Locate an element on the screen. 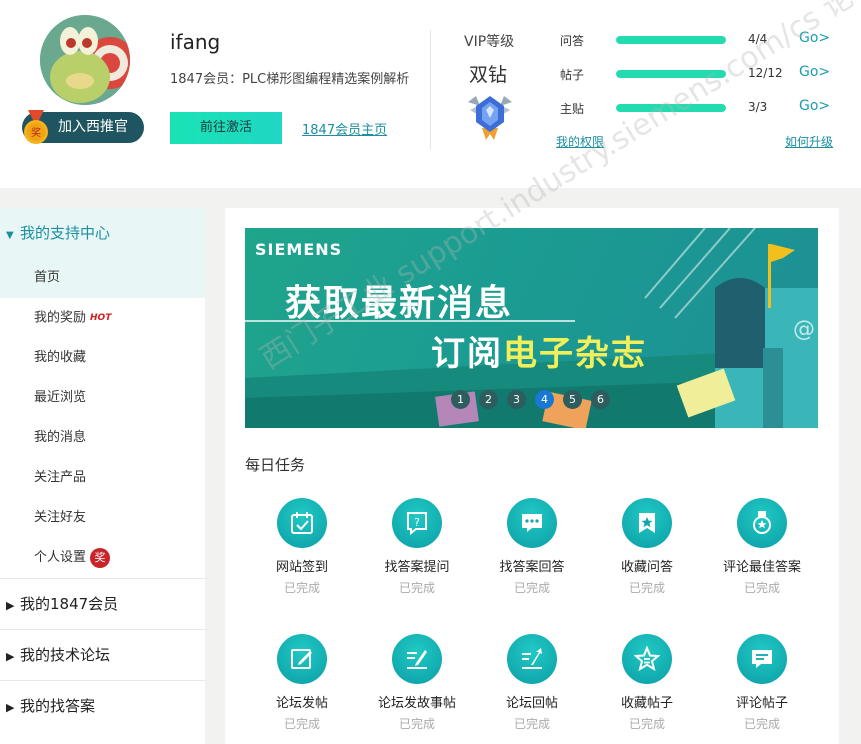  sidebar-item-label: 我的奖励 is located at coordinates (60, 318).